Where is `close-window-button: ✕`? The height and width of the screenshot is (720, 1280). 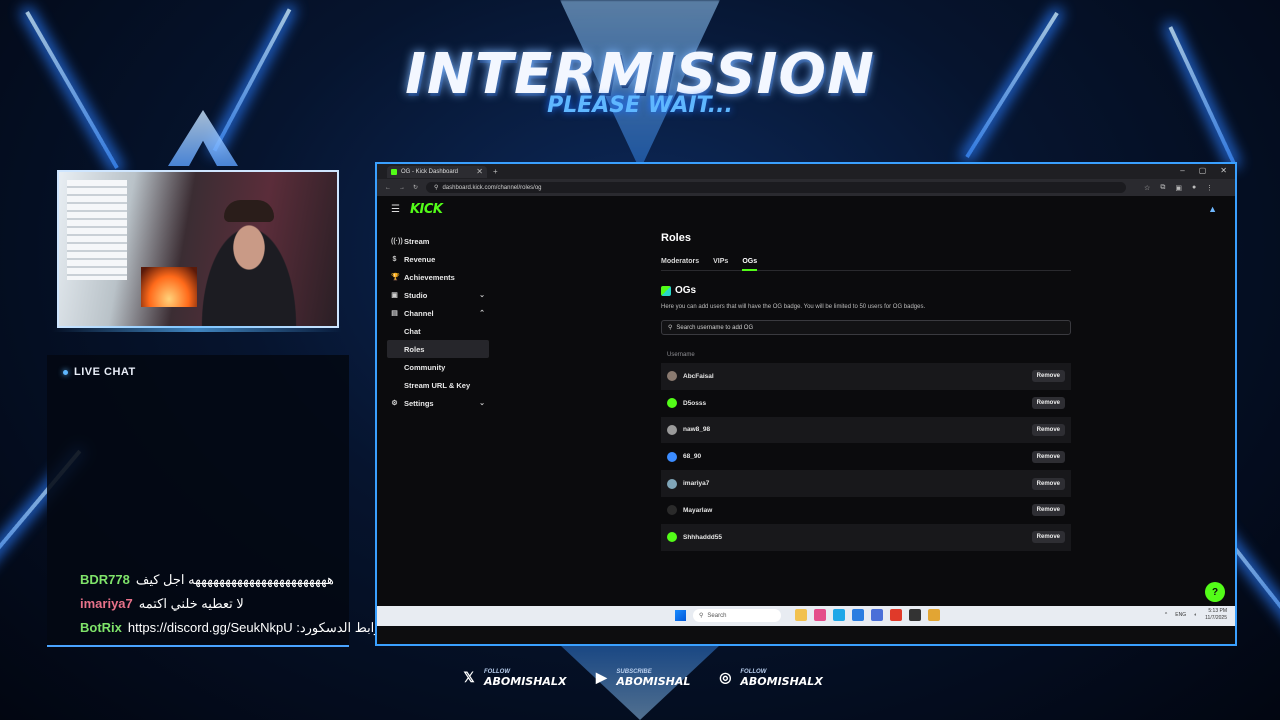 close-window-button: ✕ is located at coordinates (1223, 170).